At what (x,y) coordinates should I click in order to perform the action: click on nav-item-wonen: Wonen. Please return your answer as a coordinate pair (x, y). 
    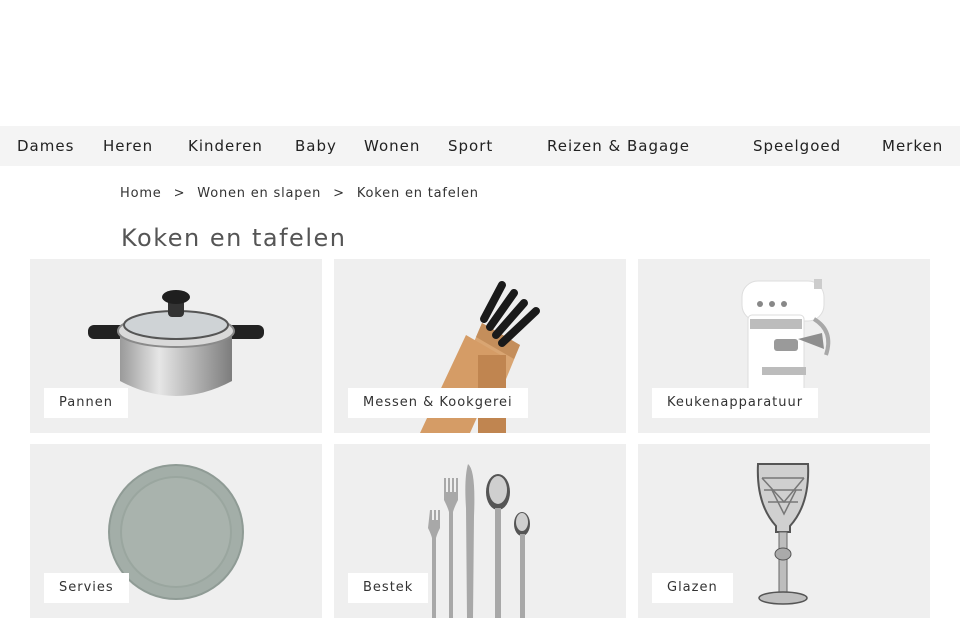
    Looking at the image, I should click on (392, 146).